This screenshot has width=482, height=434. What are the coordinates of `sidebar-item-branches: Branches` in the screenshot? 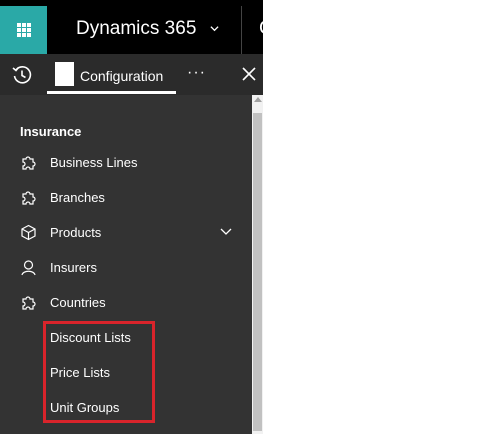 It's located at (126, 197).